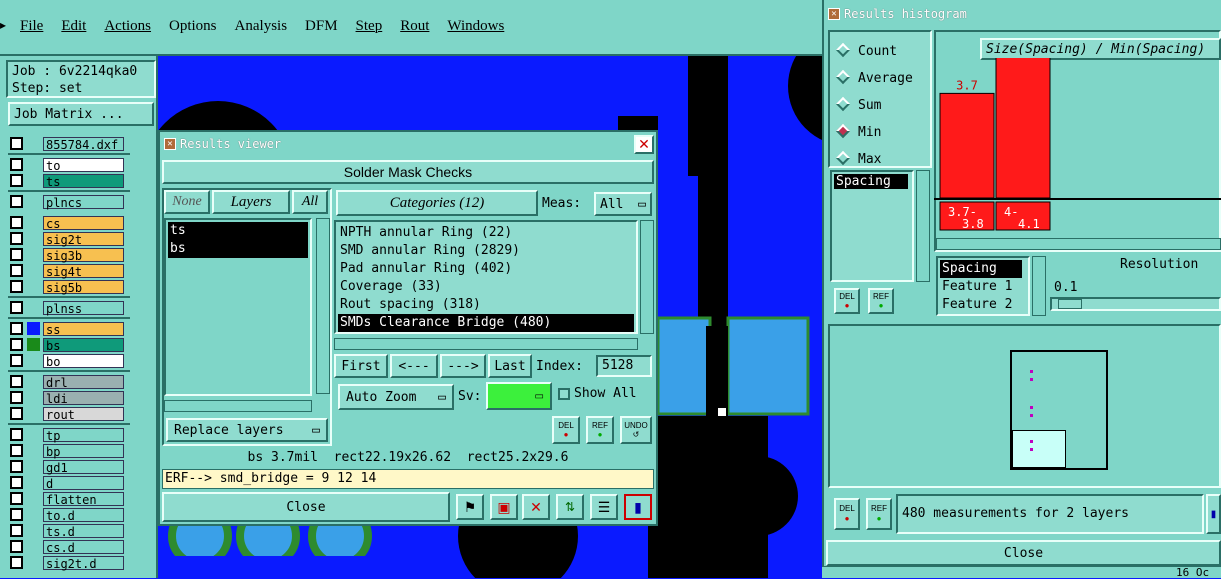 This screenshot has width=1221, height=579. What do you see at coordinates (67, 181) in the screenshot?
I see `layer-row-ts: ts` at bounding box center [67, 181].